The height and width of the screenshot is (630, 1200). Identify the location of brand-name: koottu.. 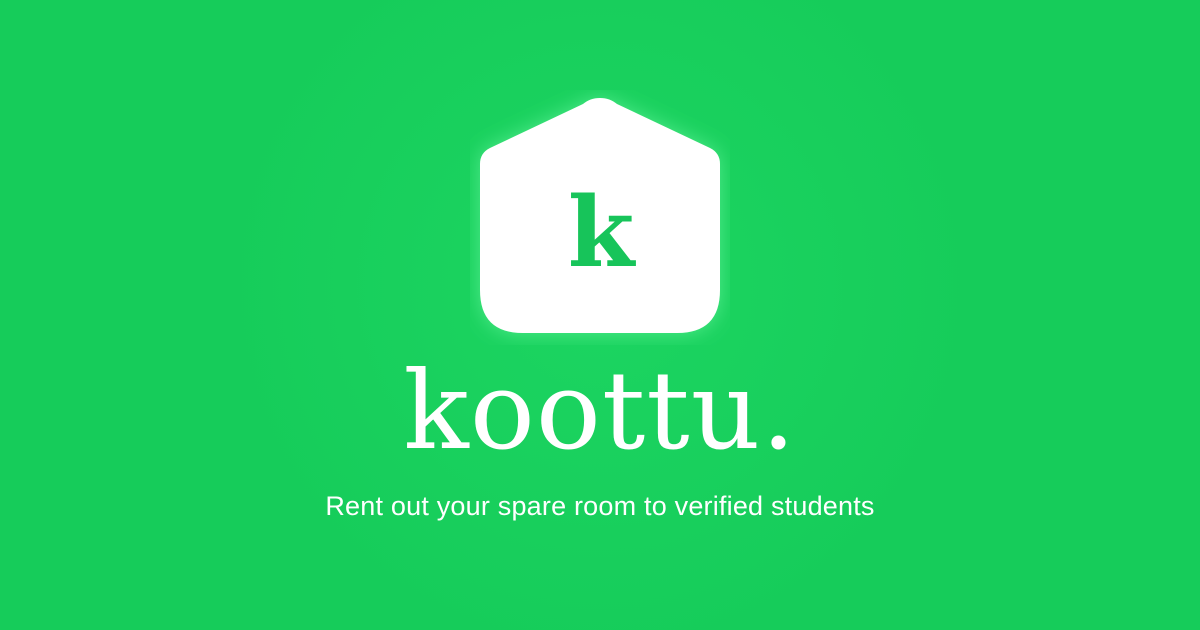
(600, 411).